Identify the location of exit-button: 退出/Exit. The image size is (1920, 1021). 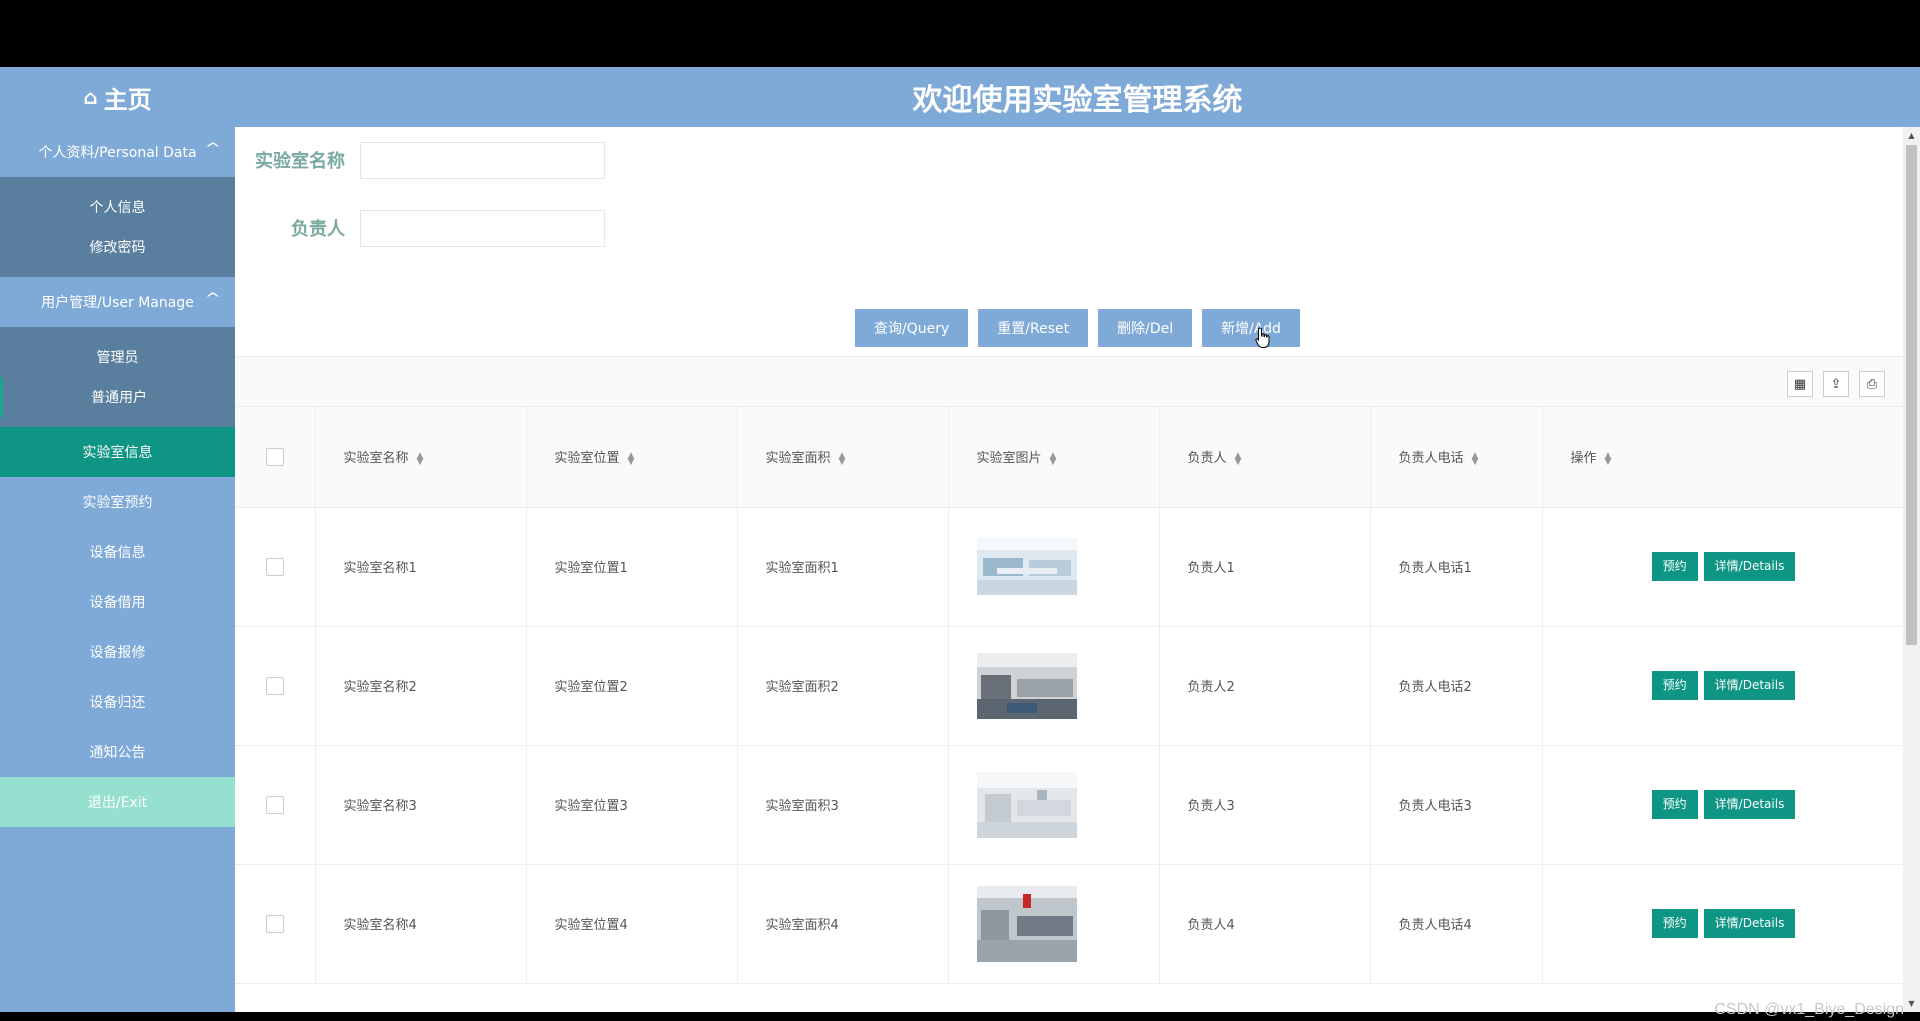
(117, 802).